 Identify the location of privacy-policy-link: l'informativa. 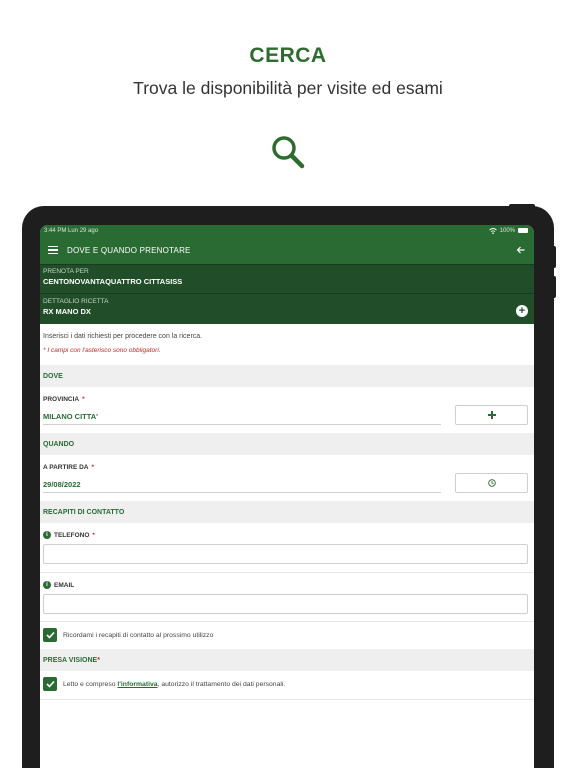
(137, 684).